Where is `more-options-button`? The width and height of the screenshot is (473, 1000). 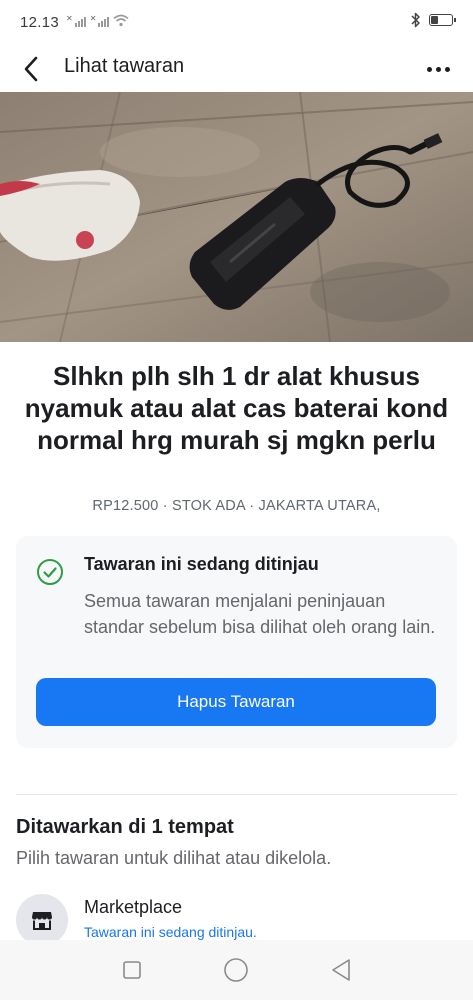
more-options-button is located at coordinates (438, 69).